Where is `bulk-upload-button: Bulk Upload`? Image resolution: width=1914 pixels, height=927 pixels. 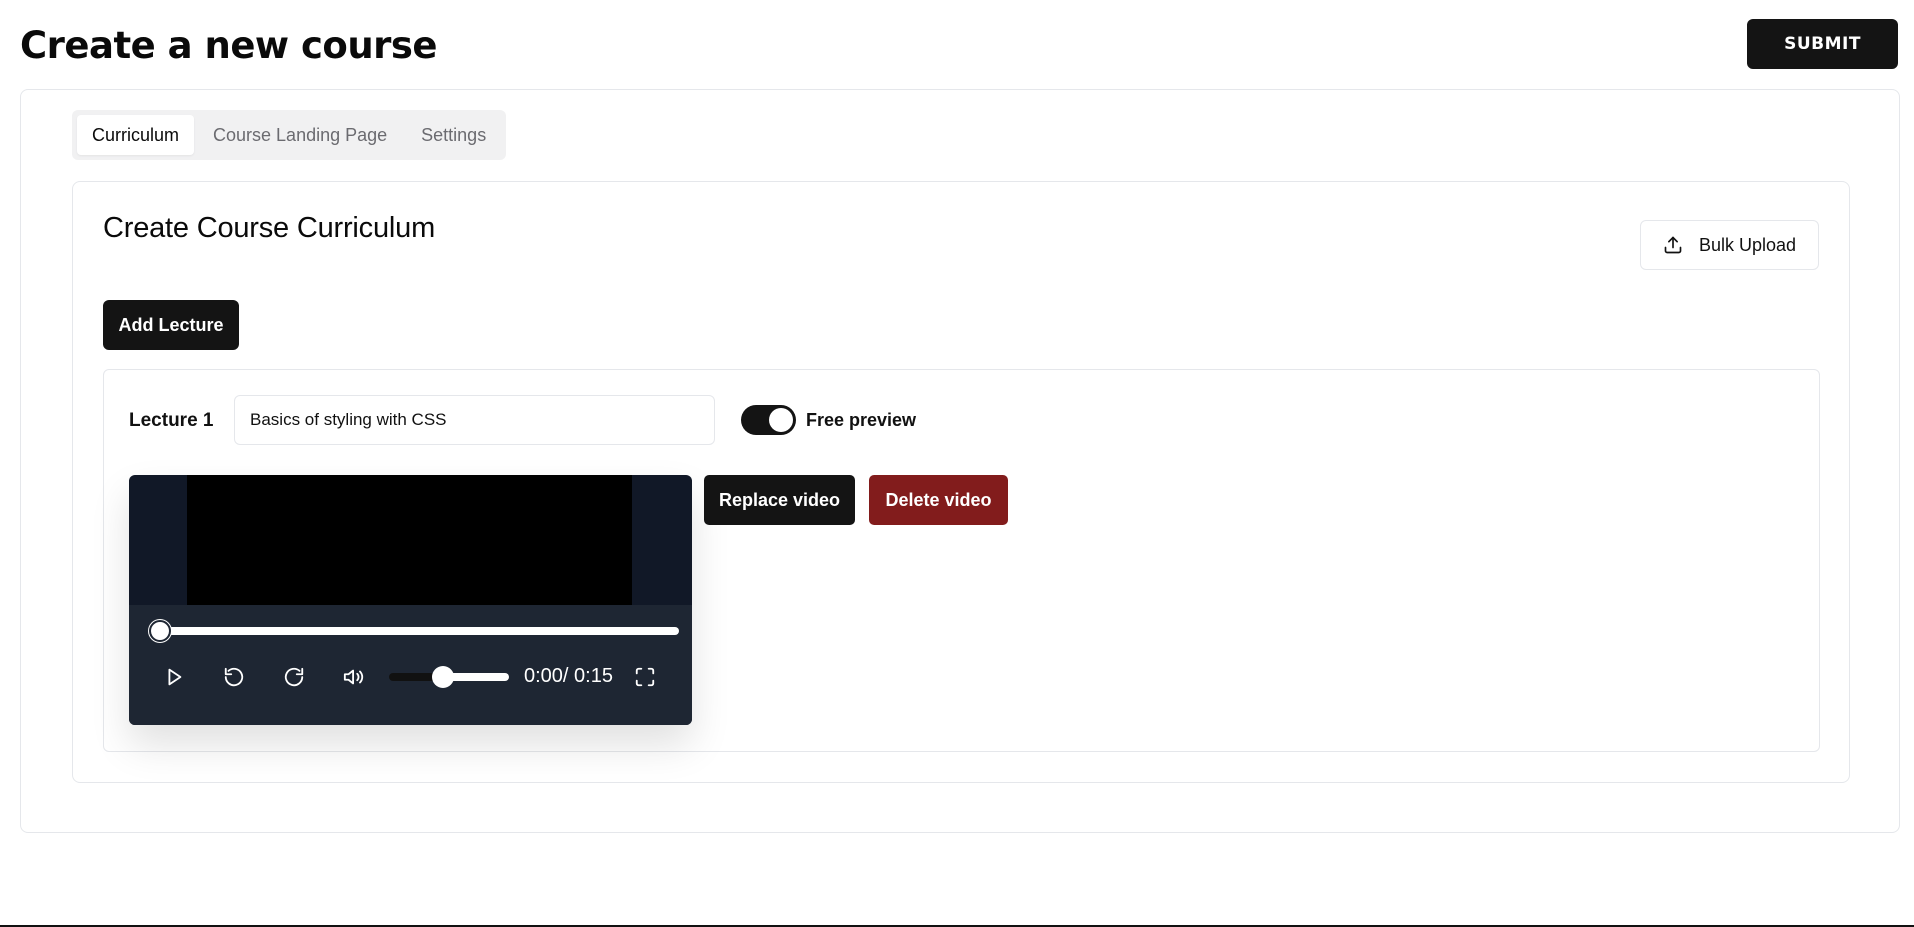
bulk-upload-button: Bulk Upload is located at coordinates (1729, 245).